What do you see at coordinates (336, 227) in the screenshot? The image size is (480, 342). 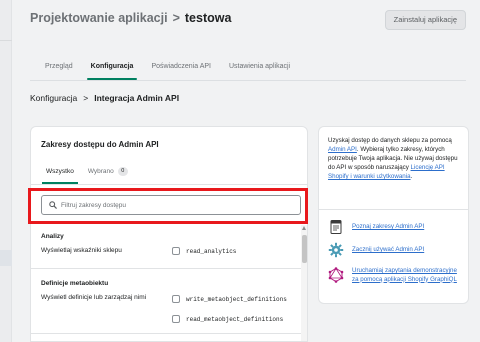 I see `document-icon` at bounding box center [336, 227].